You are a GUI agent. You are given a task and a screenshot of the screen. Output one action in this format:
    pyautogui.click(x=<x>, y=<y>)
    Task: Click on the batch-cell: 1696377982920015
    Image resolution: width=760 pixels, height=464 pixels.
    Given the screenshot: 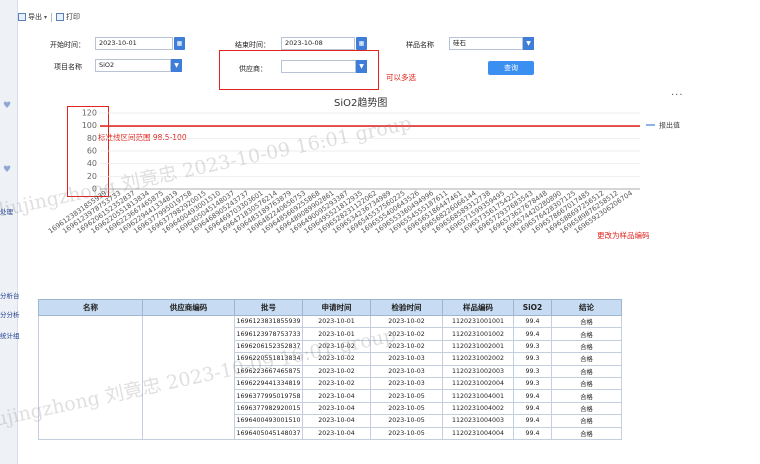 What is the action you would take?
    pyautogui.click(x=268, y=408)
    